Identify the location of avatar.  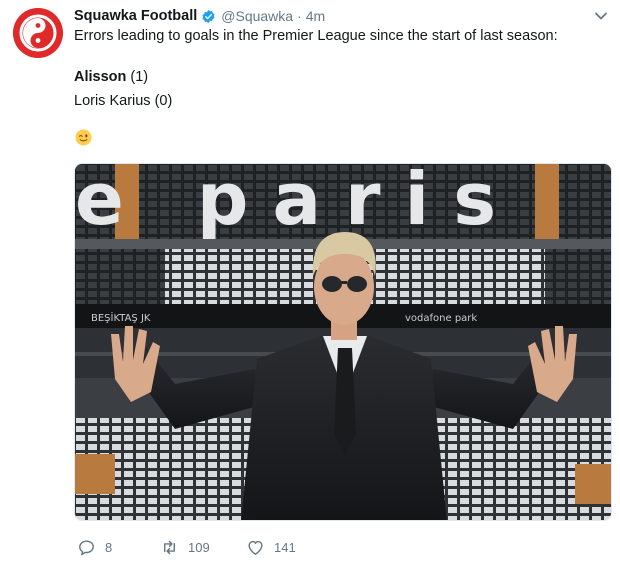
(38, 33).